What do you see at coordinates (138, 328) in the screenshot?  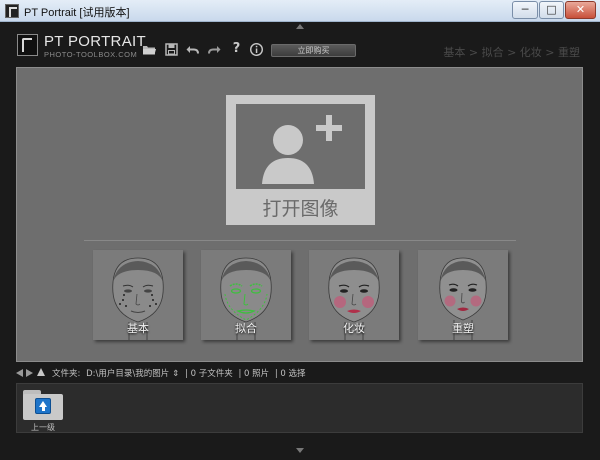 I see `mode-basic-label: 基本` at bounding box center [138, 328].